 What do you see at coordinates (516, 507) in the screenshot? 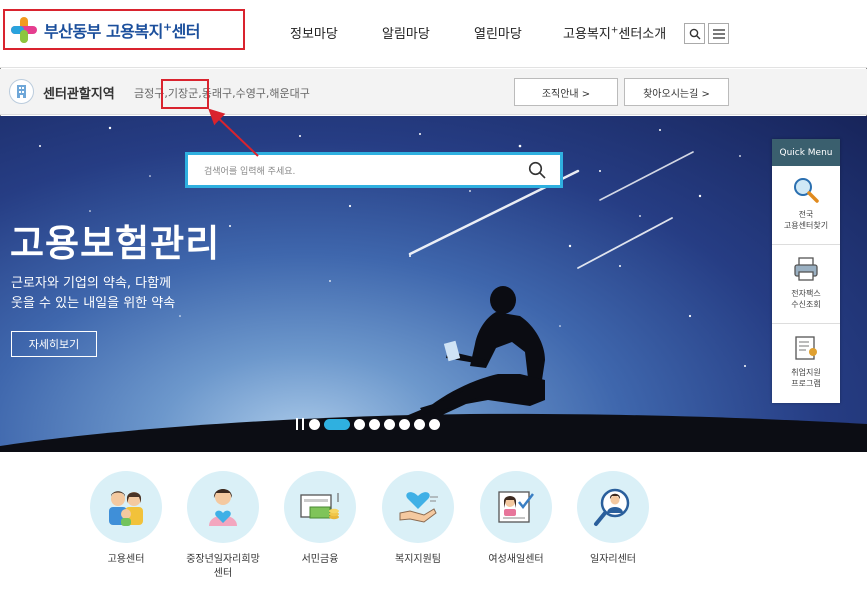
I see `woman-check-icon` at bounding box center [516, 507].